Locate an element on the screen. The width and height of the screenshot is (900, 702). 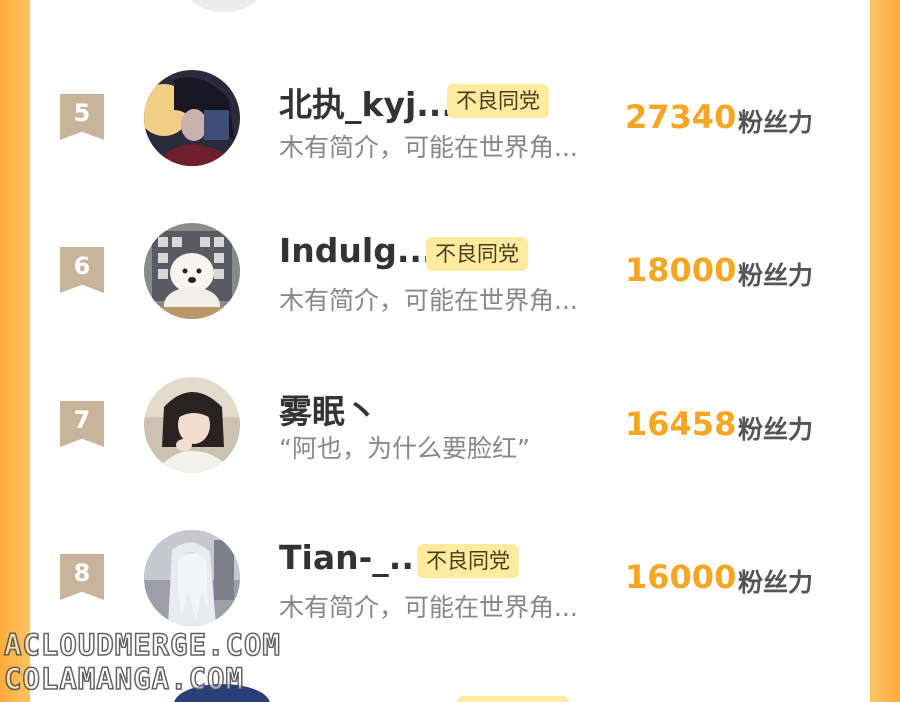
watermark: ACLOUDMERGE.COM is located at coordinates (142, 645).